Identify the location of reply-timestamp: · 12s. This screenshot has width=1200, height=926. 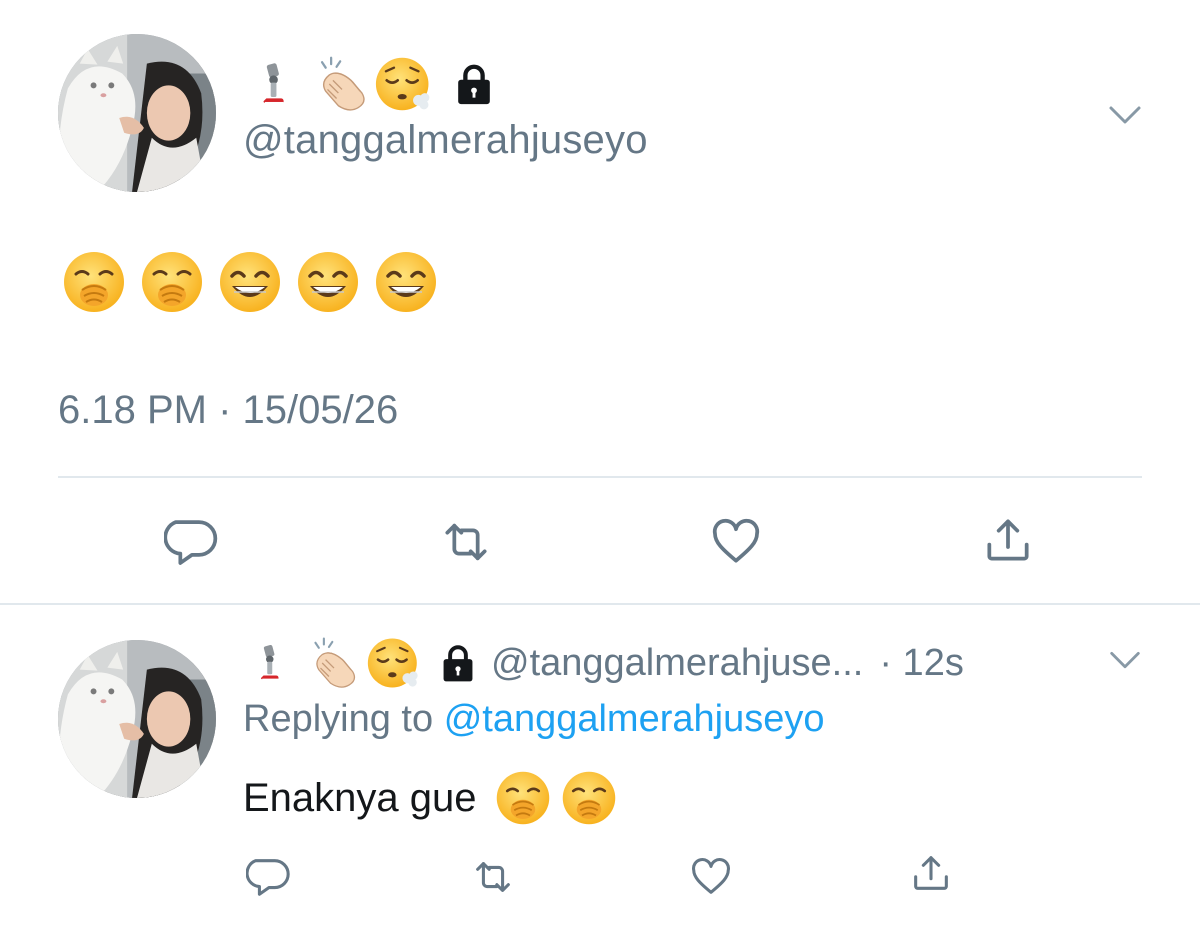
(921, 663).